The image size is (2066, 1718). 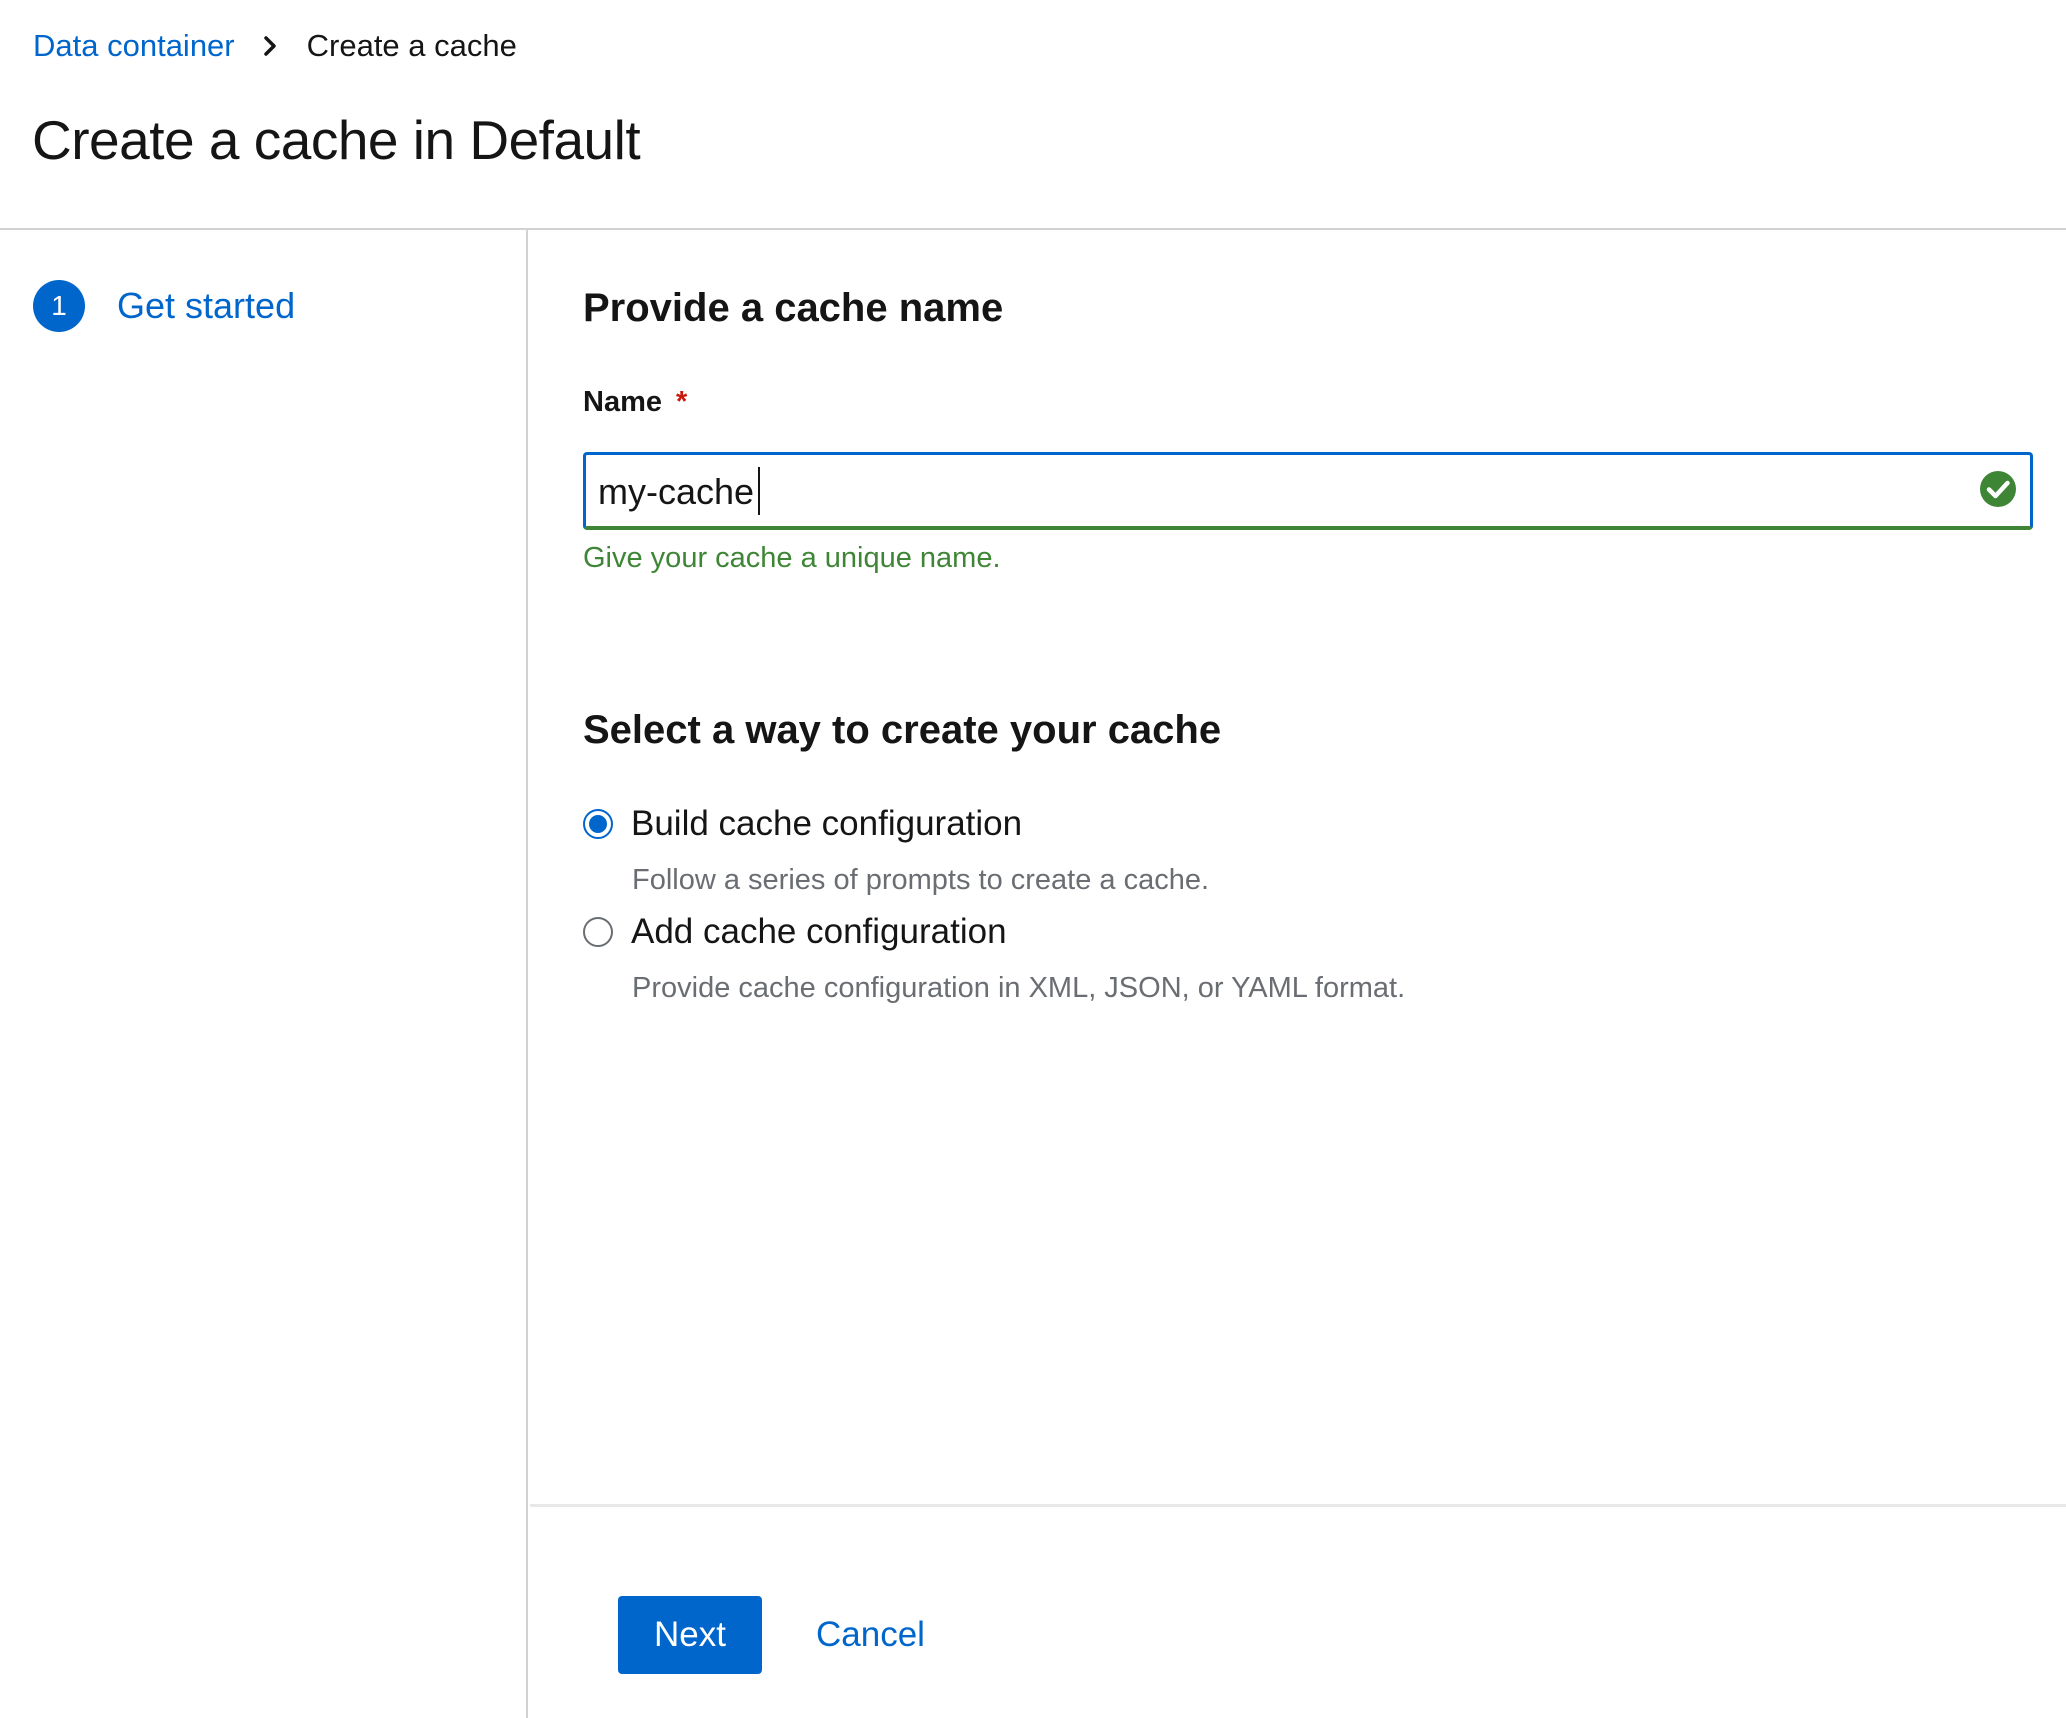 I want to click on wizard-footer: Next Cancel, so click(x=1298, y=1611).